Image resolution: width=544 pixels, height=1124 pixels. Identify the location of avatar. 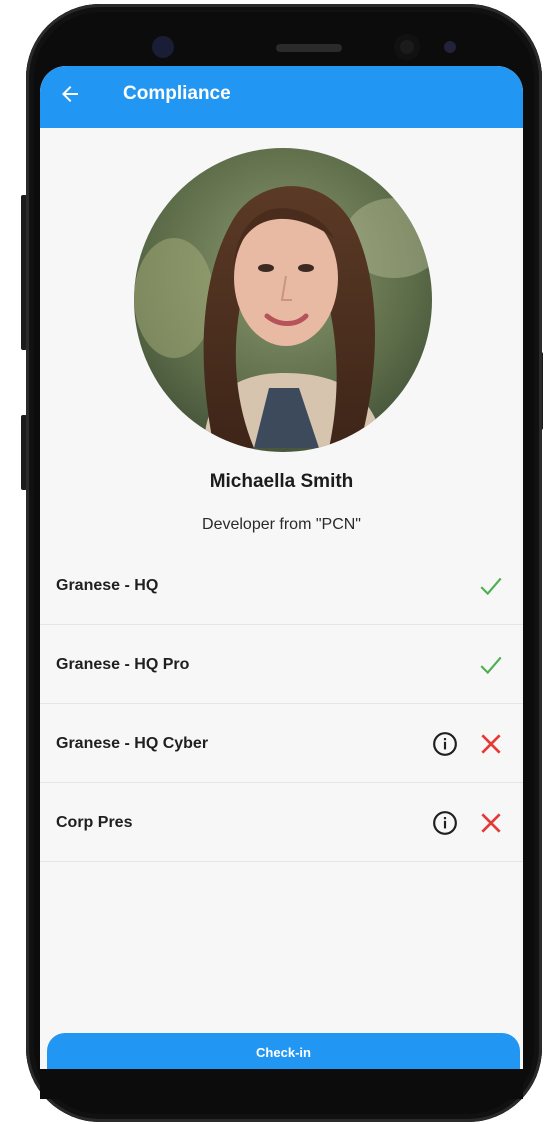
(283, 300).